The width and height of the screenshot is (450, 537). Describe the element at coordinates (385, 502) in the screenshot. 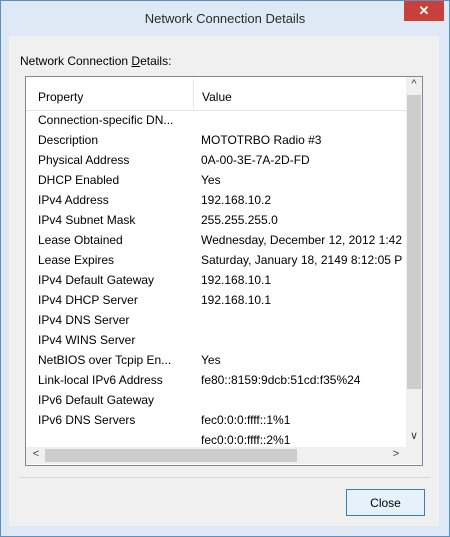

I see `close-button: Close` at that location.